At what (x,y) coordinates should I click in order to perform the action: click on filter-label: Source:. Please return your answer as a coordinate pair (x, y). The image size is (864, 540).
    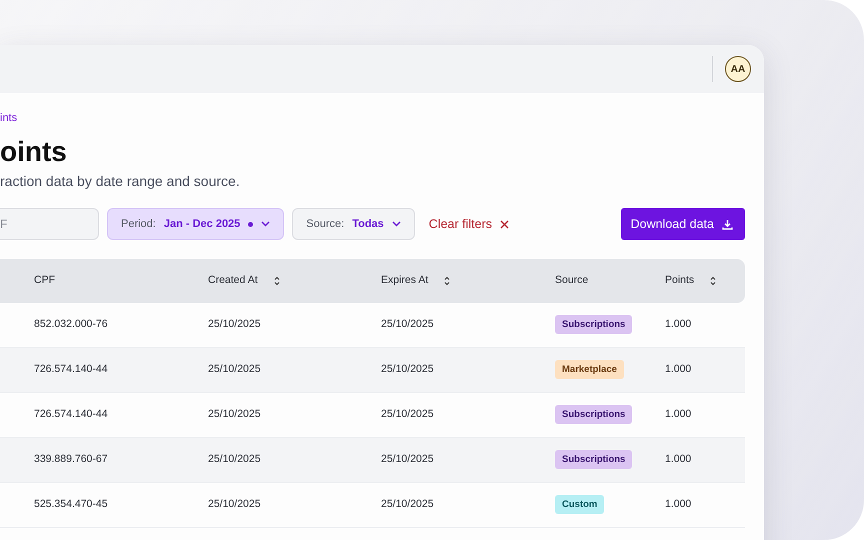
    Looking at the image, I should click on (325, 224).